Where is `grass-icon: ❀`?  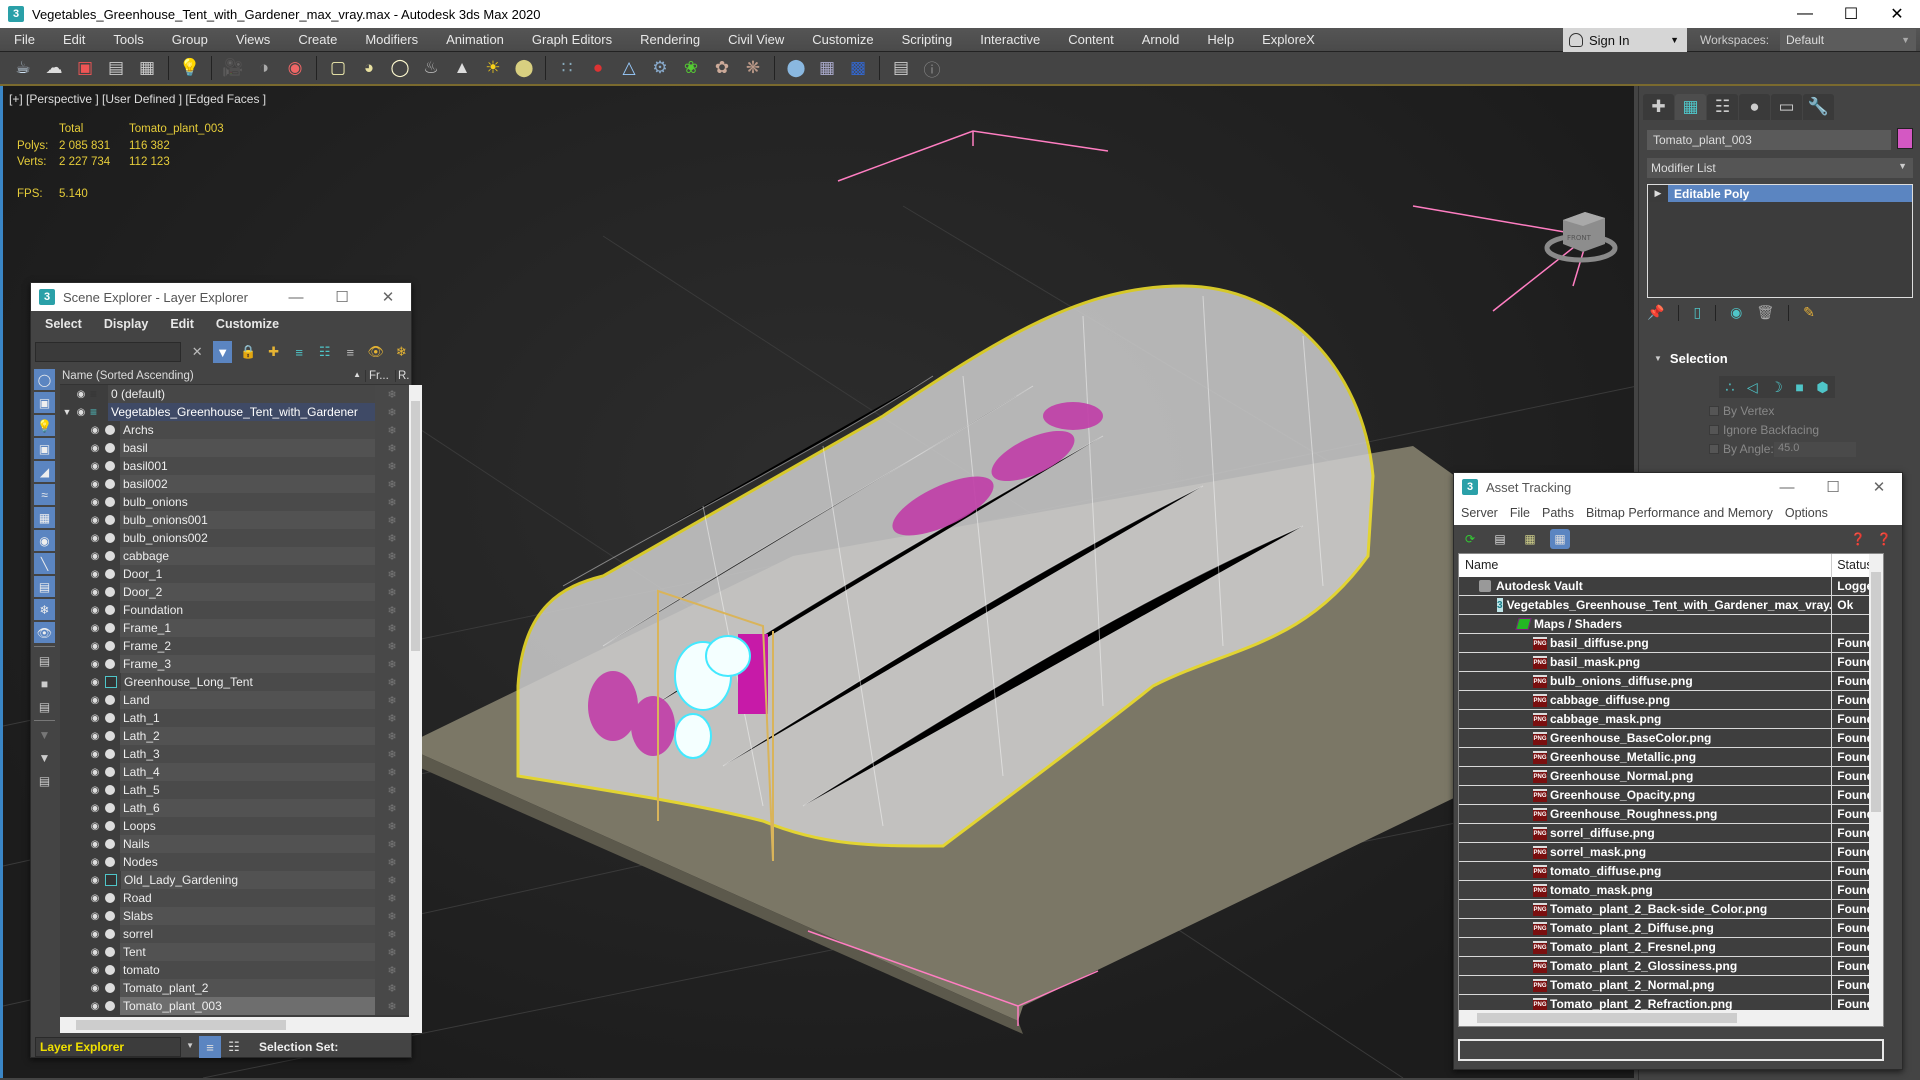
grass-icon: ❀ is located at coordinates (691, 68).